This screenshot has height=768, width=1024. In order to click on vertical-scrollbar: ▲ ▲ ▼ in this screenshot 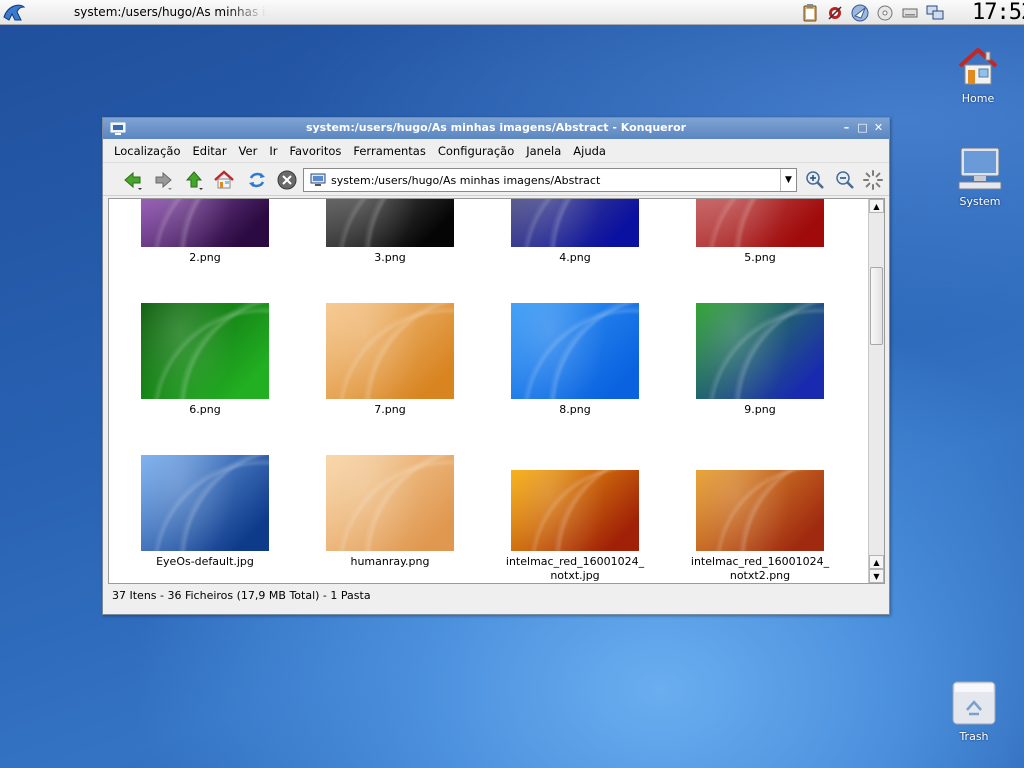, I will do `click(876, 391)`.